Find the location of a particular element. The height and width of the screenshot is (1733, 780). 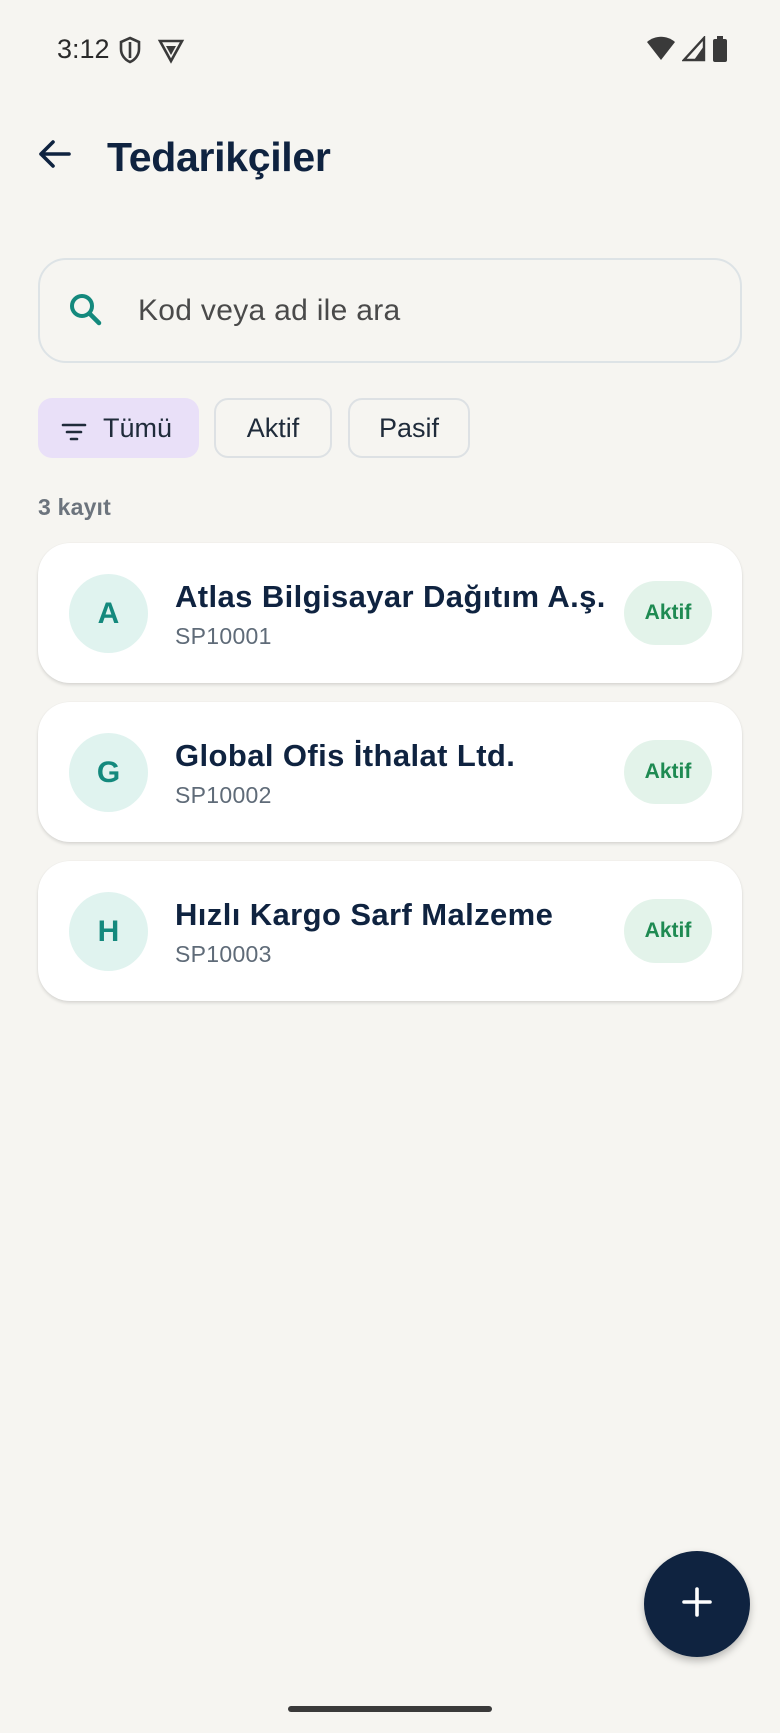

status-time: 3:12 is located at coordinates (83, 49).